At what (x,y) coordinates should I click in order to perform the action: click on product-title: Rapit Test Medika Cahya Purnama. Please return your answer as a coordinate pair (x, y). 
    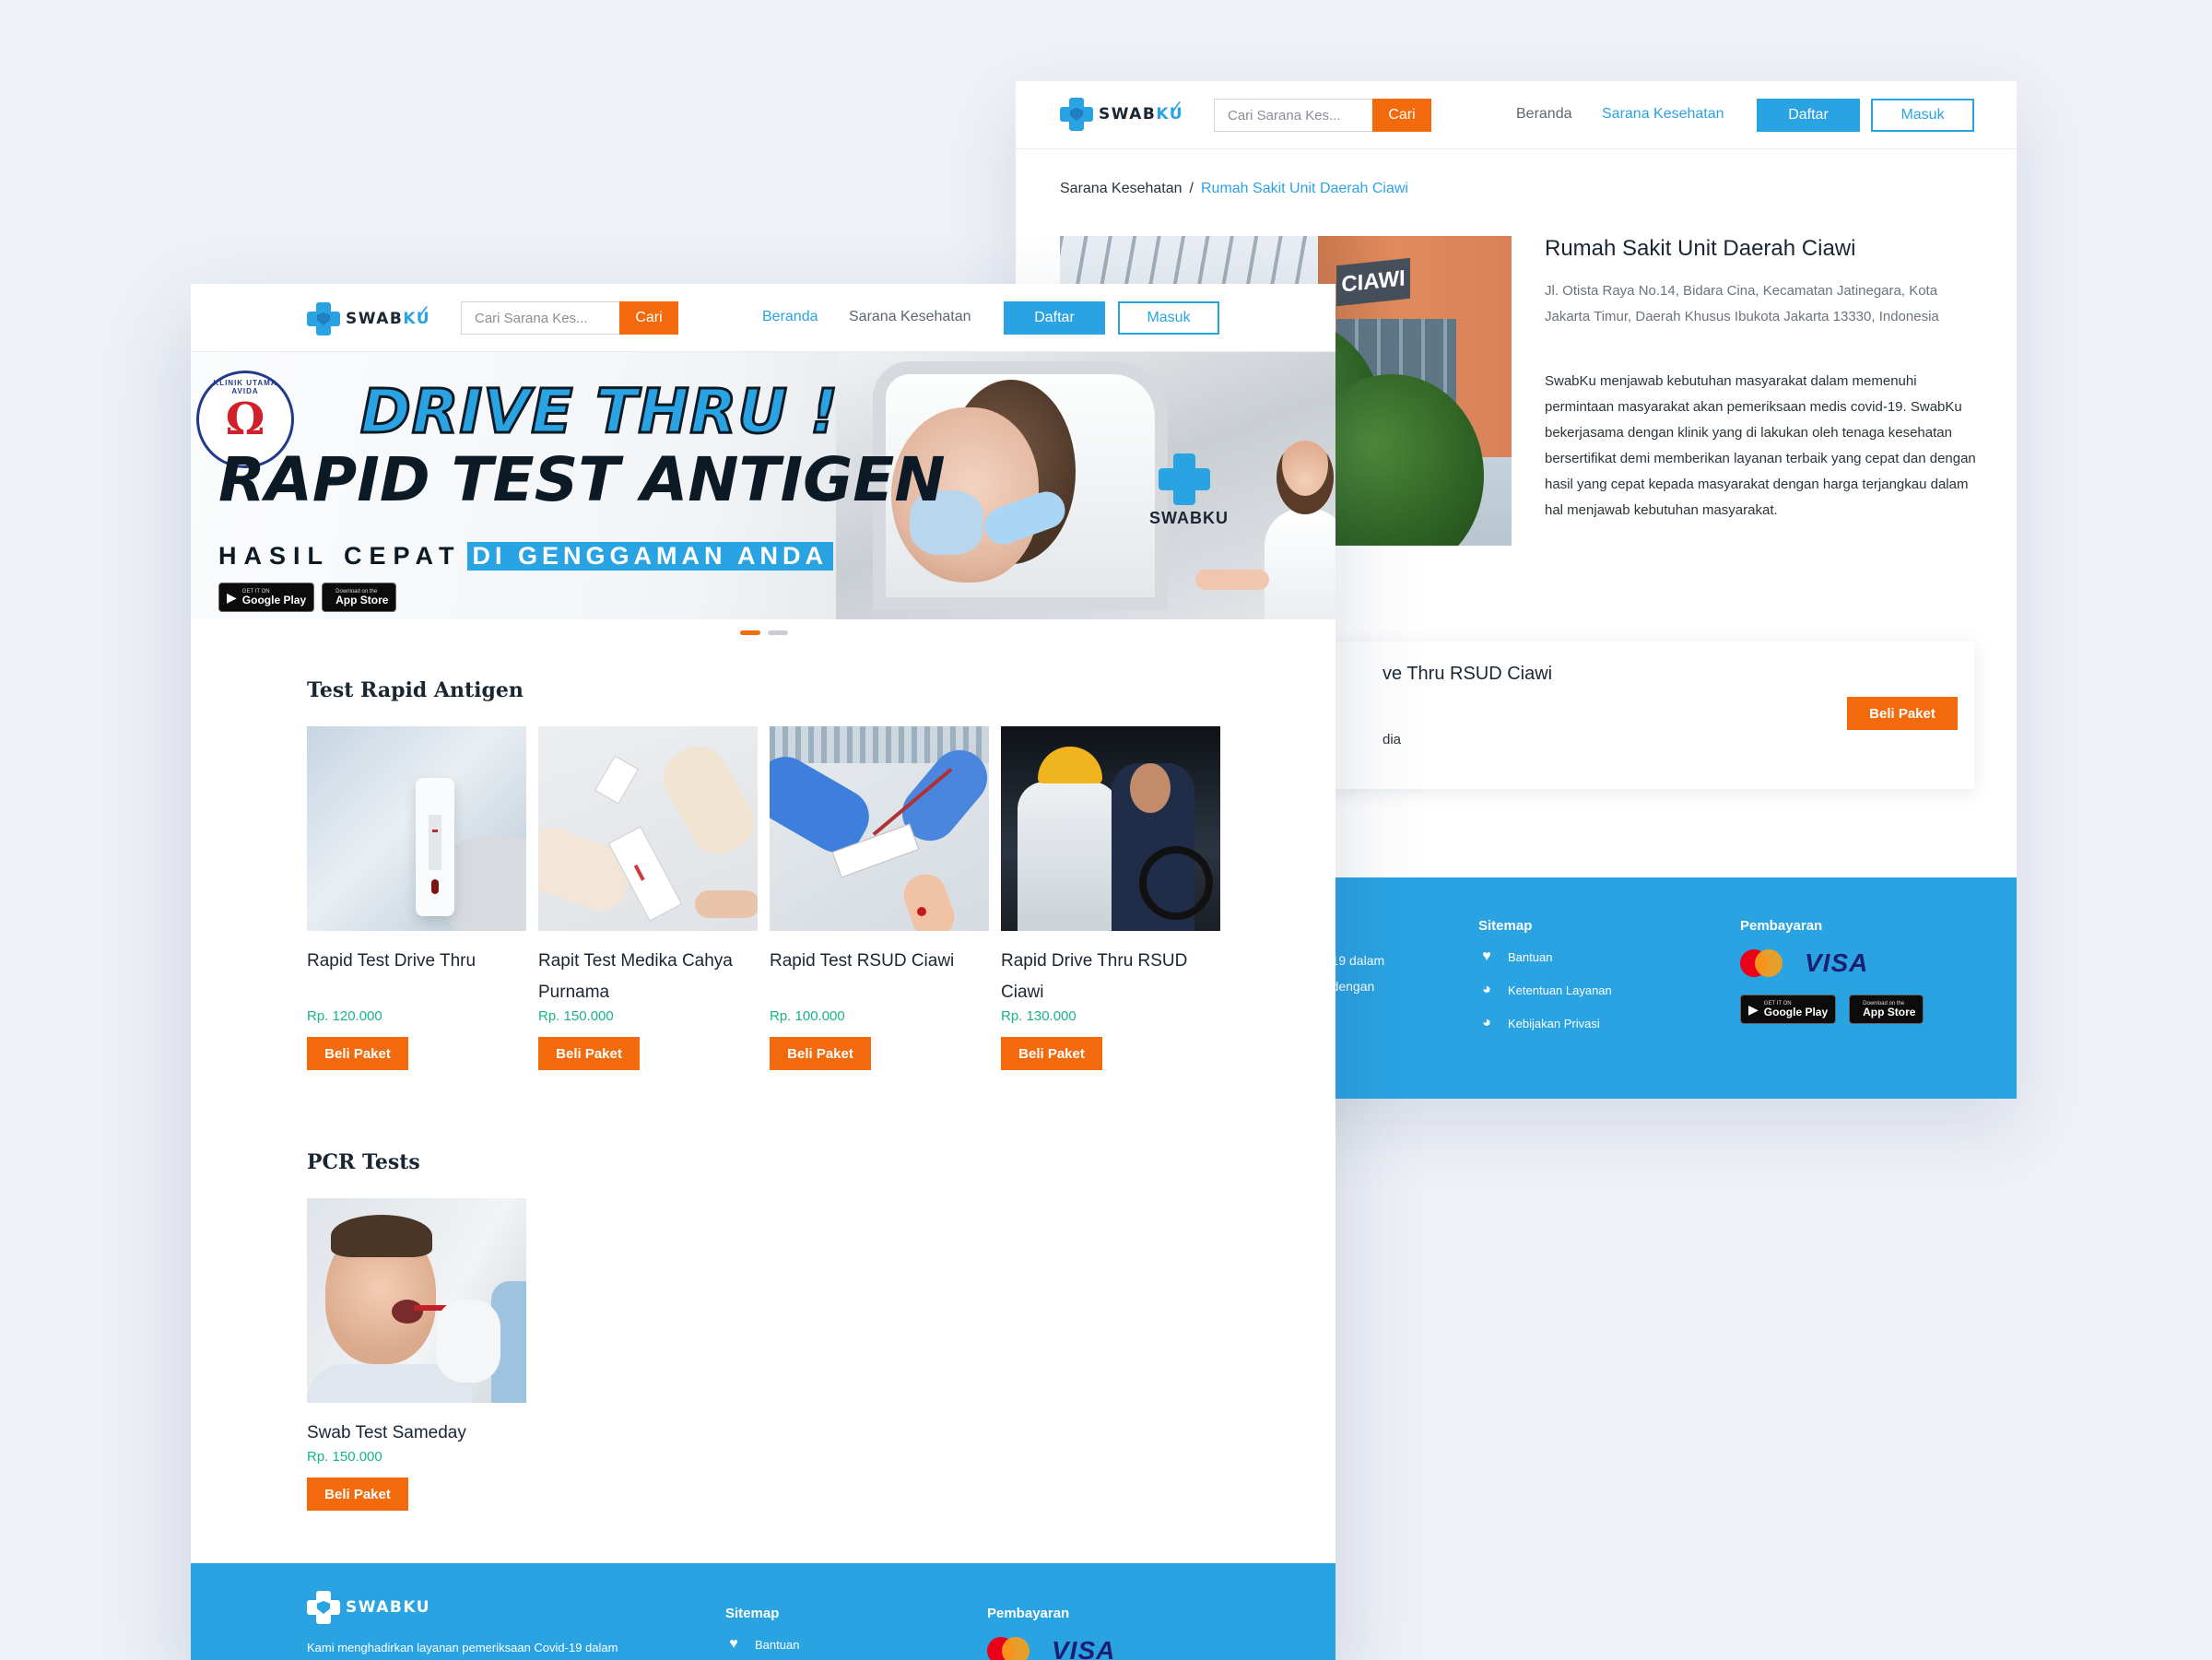
    Looking at the image, I should click on (648, 977).